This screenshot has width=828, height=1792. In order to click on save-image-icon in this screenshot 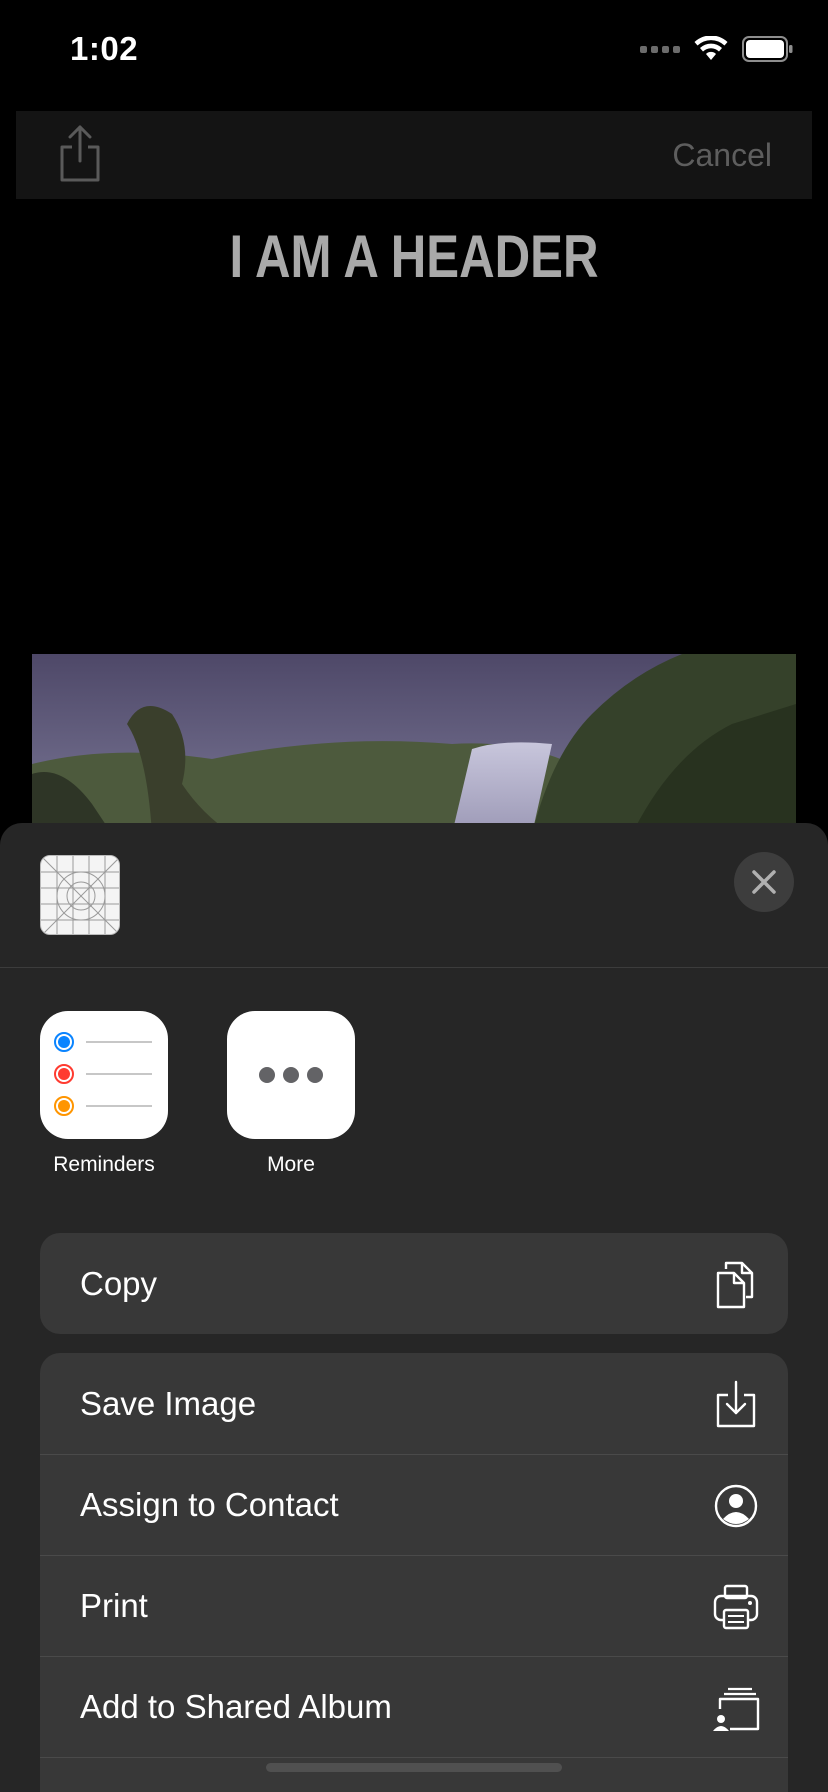, I will do `click(736, 1404)`.